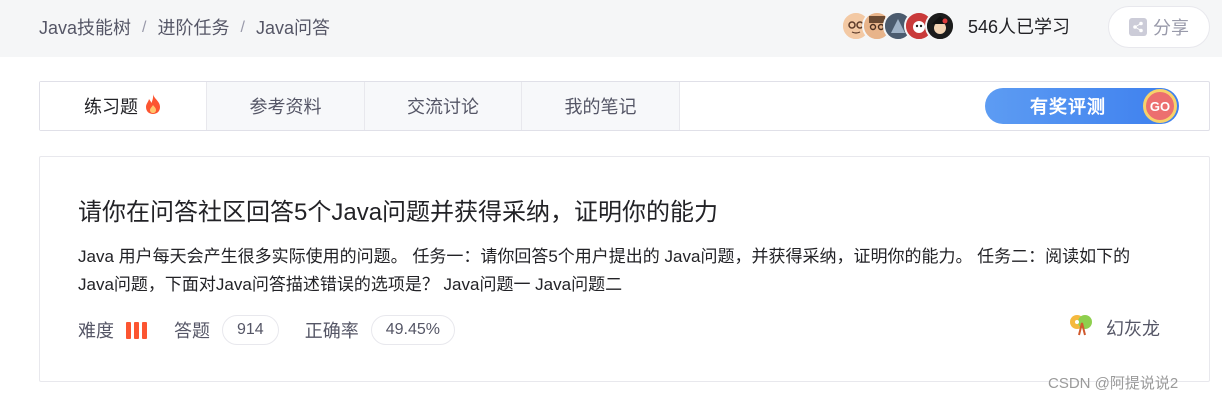 This screenshot has width=1222, height=400. I want to click on task-title: 请你在问答社区回答5个Java问题并获得采纳，证明你的能力, so click(398, 213).